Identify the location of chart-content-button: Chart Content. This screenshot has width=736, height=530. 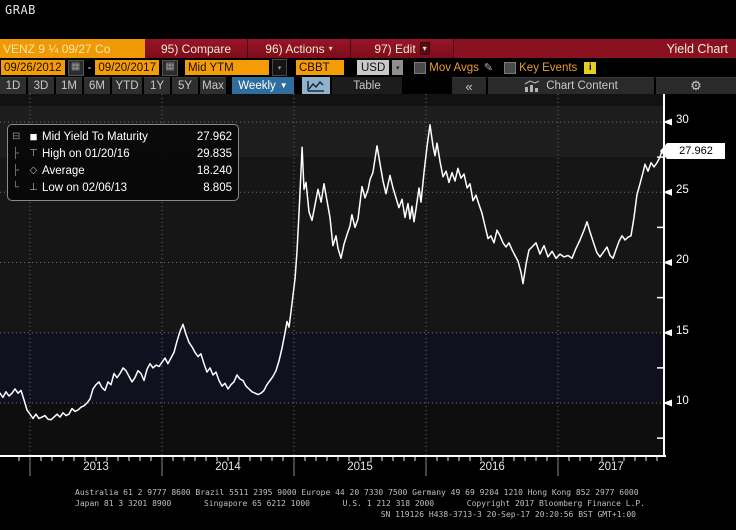
(571, 85).